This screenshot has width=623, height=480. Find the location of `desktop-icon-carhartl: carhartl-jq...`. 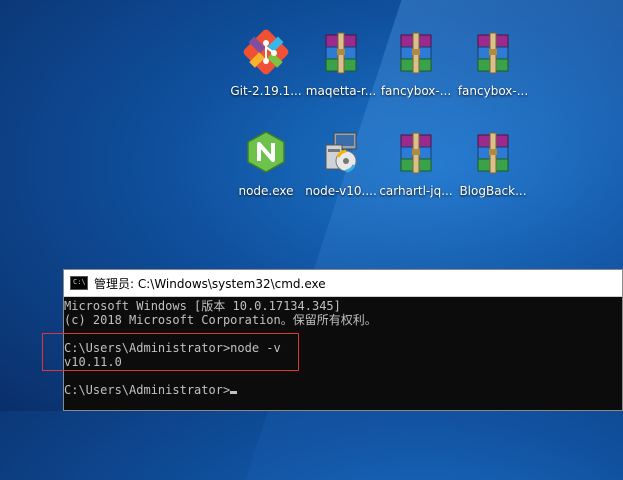

desktop-icon-carhartl: carhartl-jq... is located at coordinates (416, 163).